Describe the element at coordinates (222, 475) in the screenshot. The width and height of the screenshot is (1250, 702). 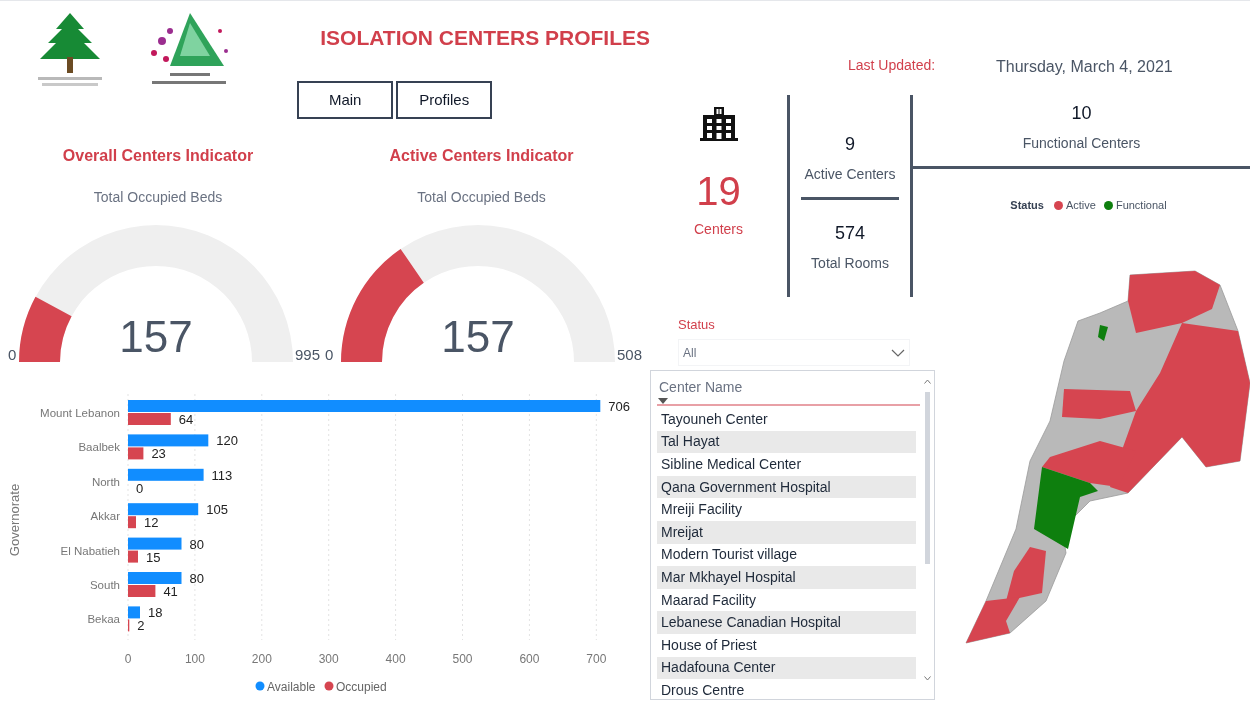
I see `data-label: 113` at that location.